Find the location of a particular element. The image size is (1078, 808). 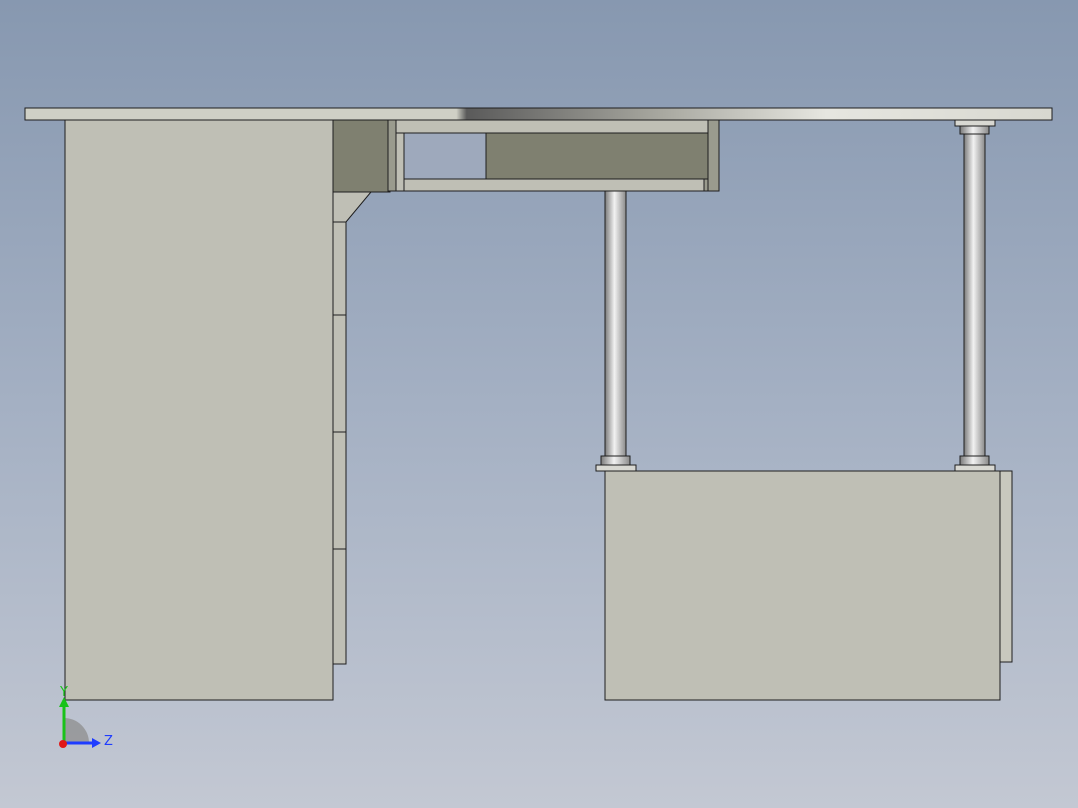

pole-rear-top-collar is located at coordinates (974, 130).